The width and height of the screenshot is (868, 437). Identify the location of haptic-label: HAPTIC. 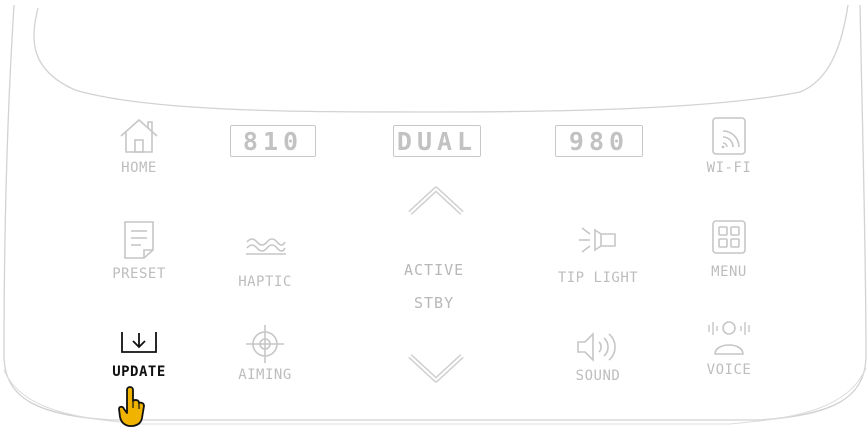
(265, 282).